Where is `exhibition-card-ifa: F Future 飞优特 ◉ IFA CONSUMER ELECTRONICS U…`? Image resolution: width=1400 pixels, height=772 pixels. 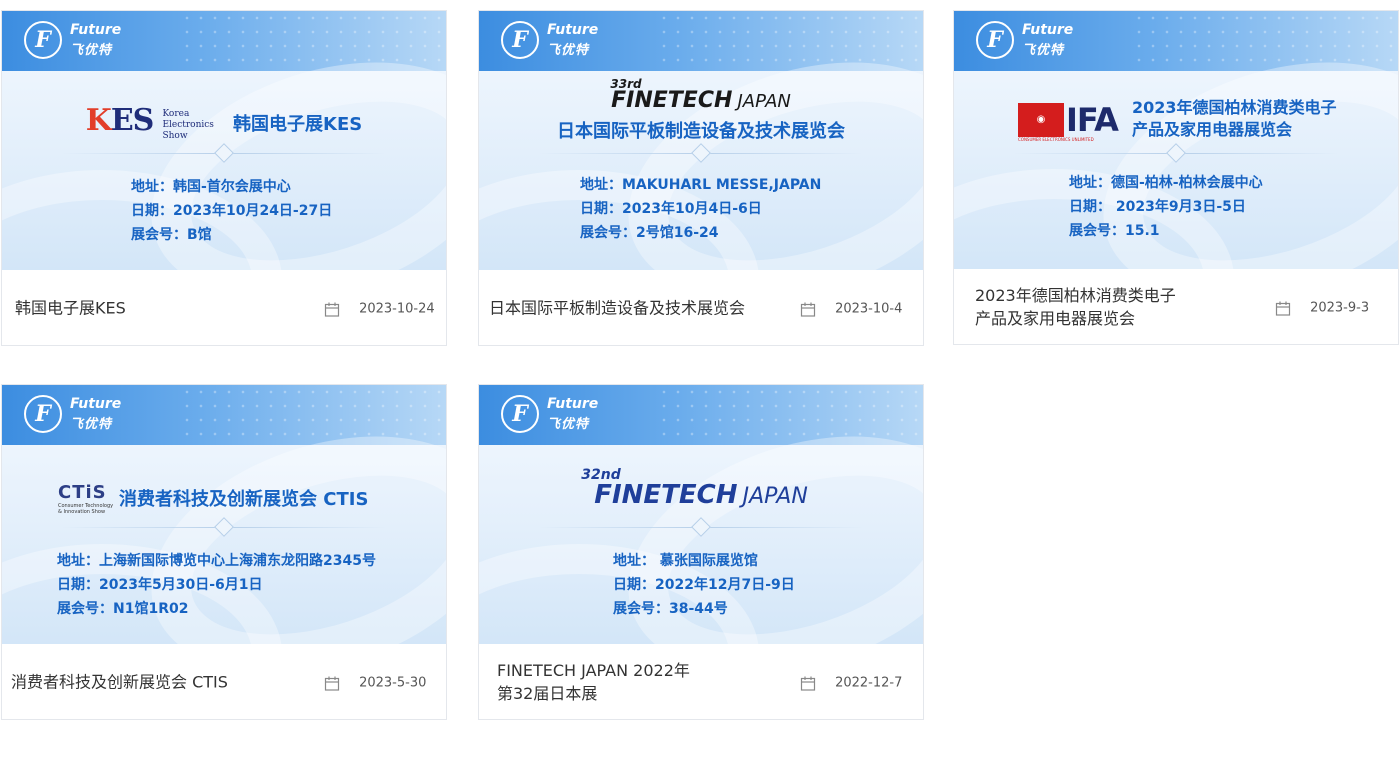 exhibition-card-ifa: F Future 飞优特 ◉ IFA CONSUMER ELECTRONICS U… is located at coordinates (1176, 177).